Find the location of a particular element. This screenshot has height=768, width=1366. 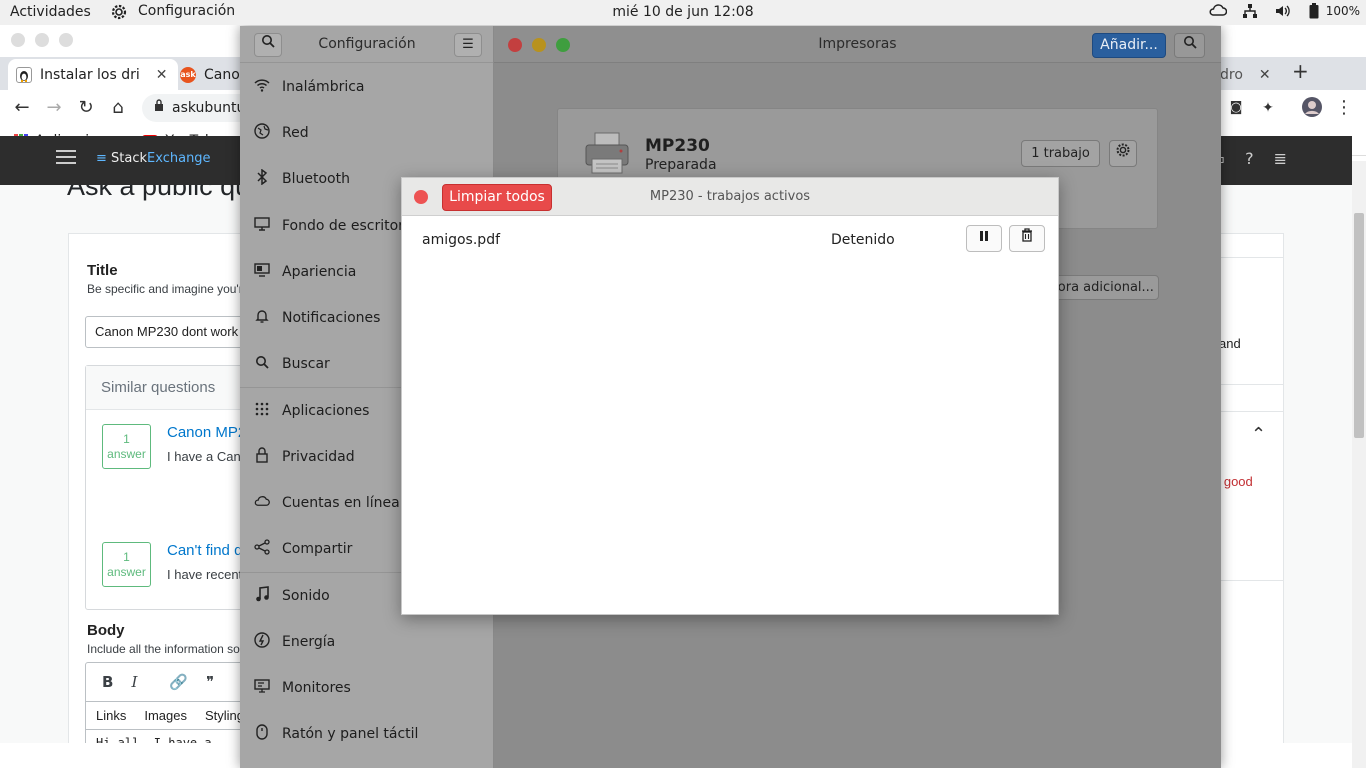

browser-window-controls is located at coordinates (42, 40).